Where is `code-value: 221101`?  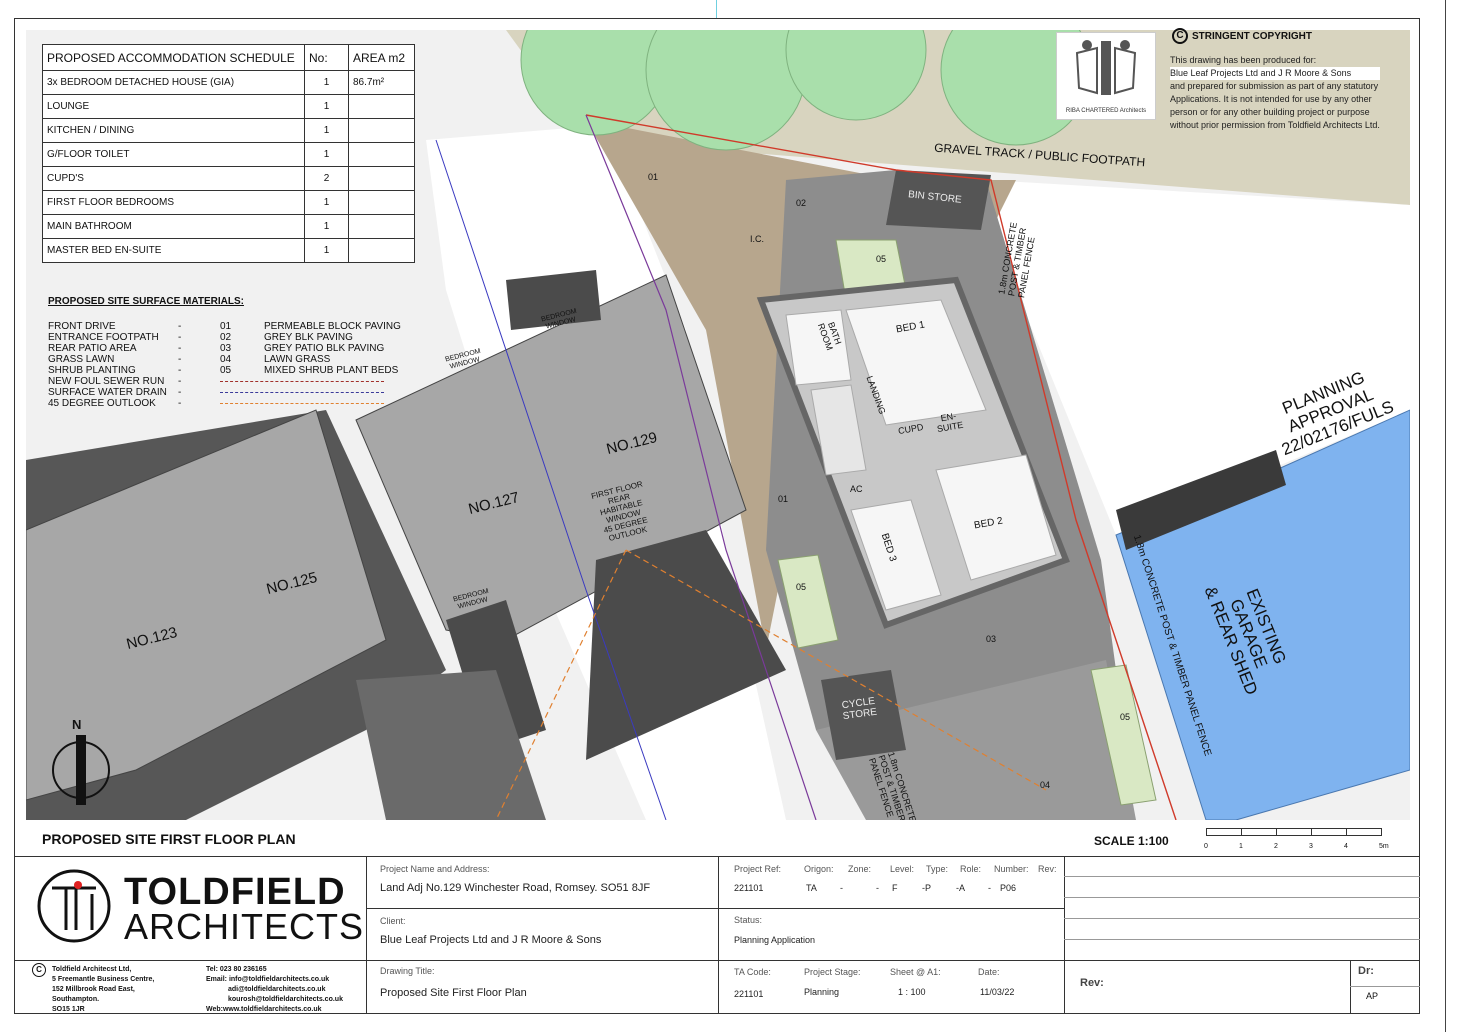 code-value: 221101 is located at coordinates (749, 994).